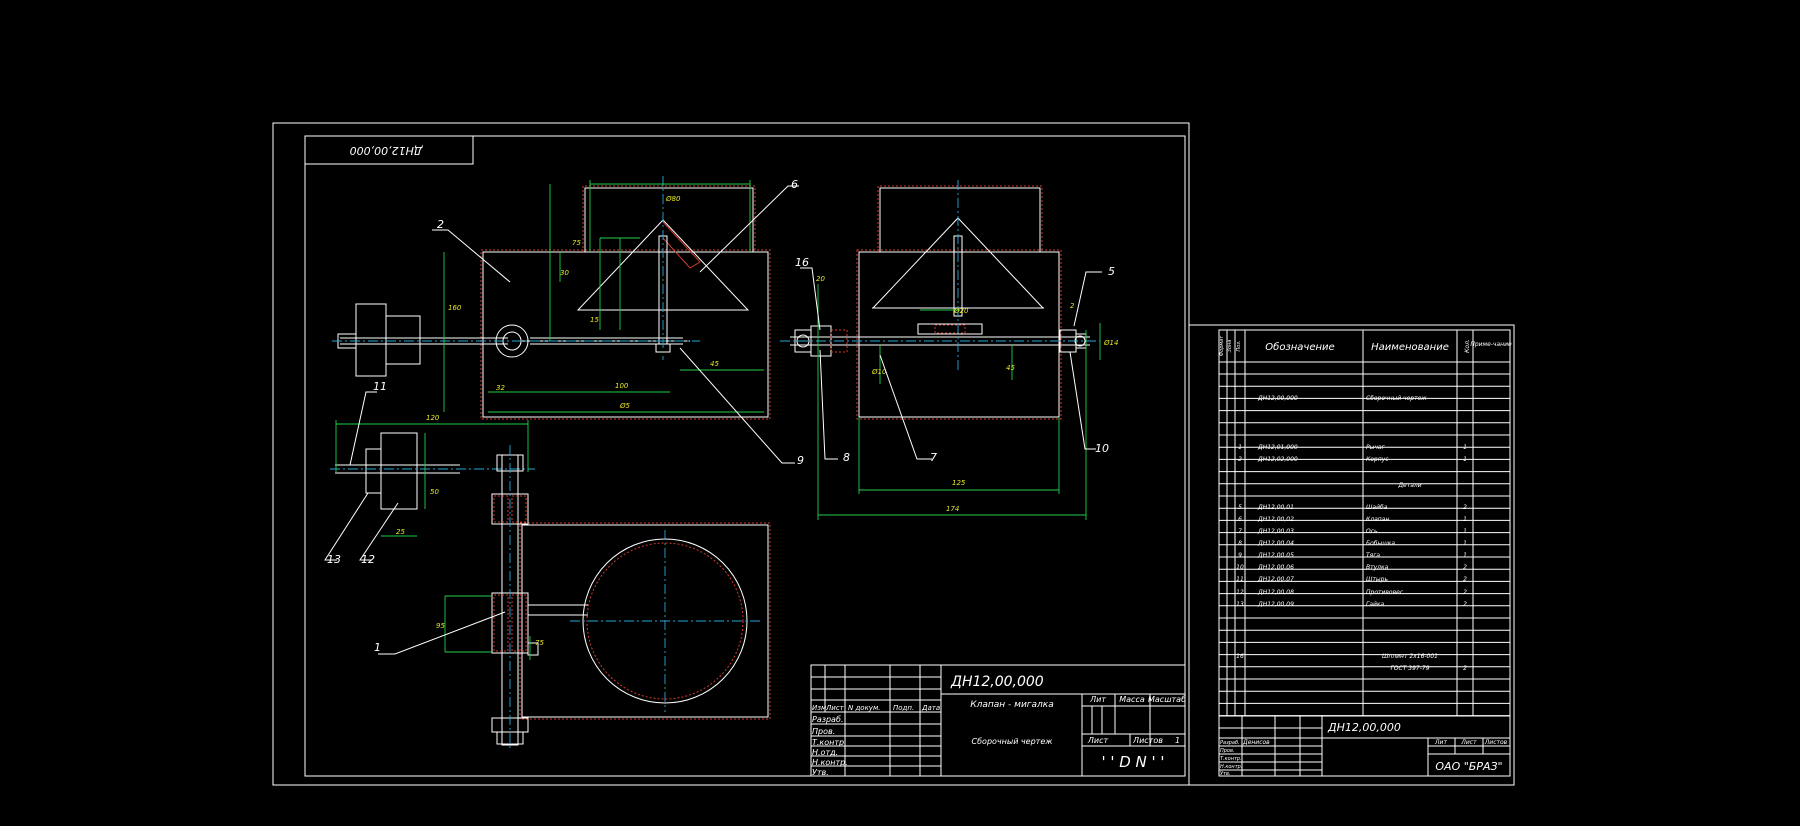  Describe the element at coordinates (802, 262) in the screenshot. I see `leader-16: 16` at that location.